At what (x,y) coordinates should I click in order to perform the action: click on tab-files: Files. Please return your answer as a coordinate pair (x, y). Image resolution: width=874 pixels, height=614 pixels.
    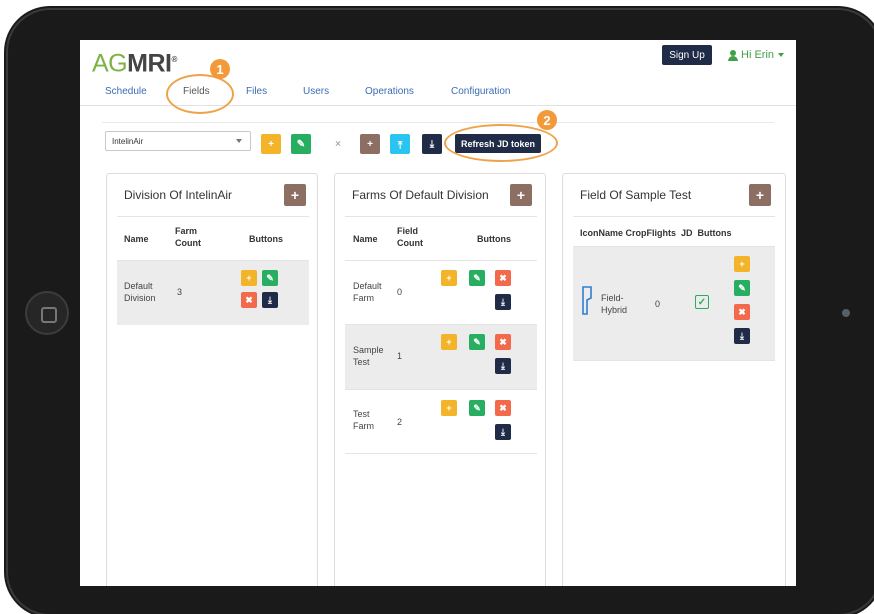
    Looking at the image, I should click on (256, 91).